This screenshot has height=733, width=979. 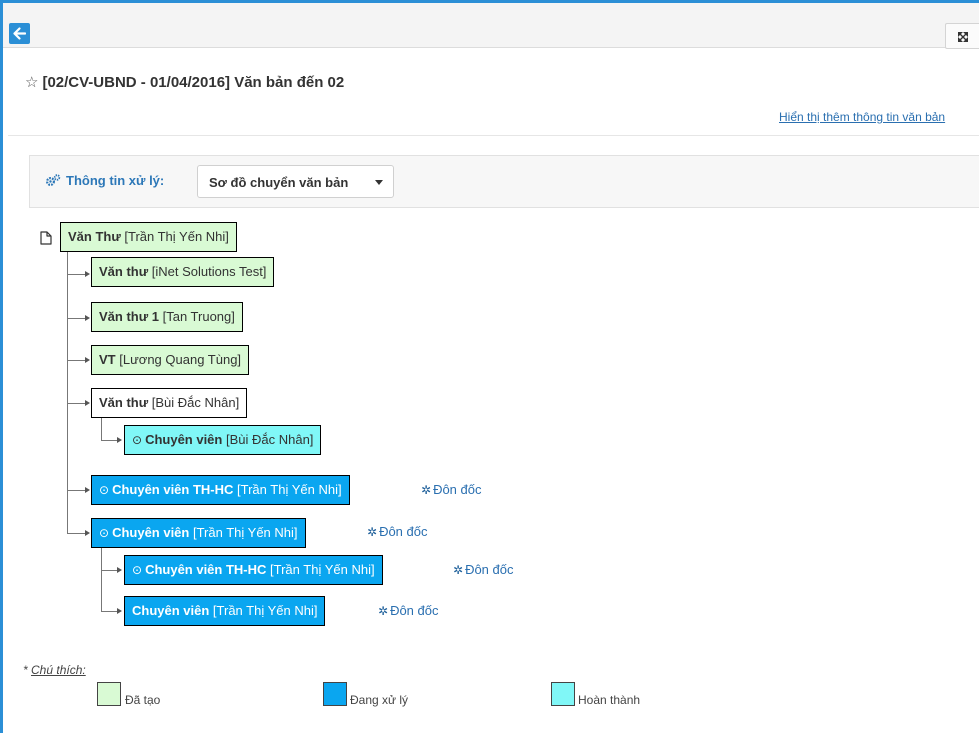 I want to click on processing-label-text: Thông tin xử lý:, so click(x=115, y=180).